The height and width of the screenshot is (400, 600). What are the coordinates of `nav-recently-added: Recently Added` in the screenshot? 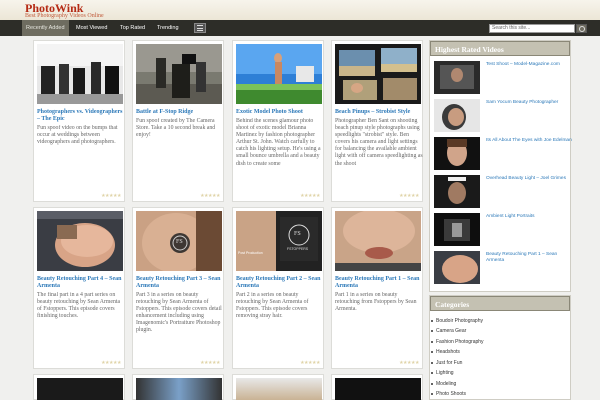 It's located at (45, 28).